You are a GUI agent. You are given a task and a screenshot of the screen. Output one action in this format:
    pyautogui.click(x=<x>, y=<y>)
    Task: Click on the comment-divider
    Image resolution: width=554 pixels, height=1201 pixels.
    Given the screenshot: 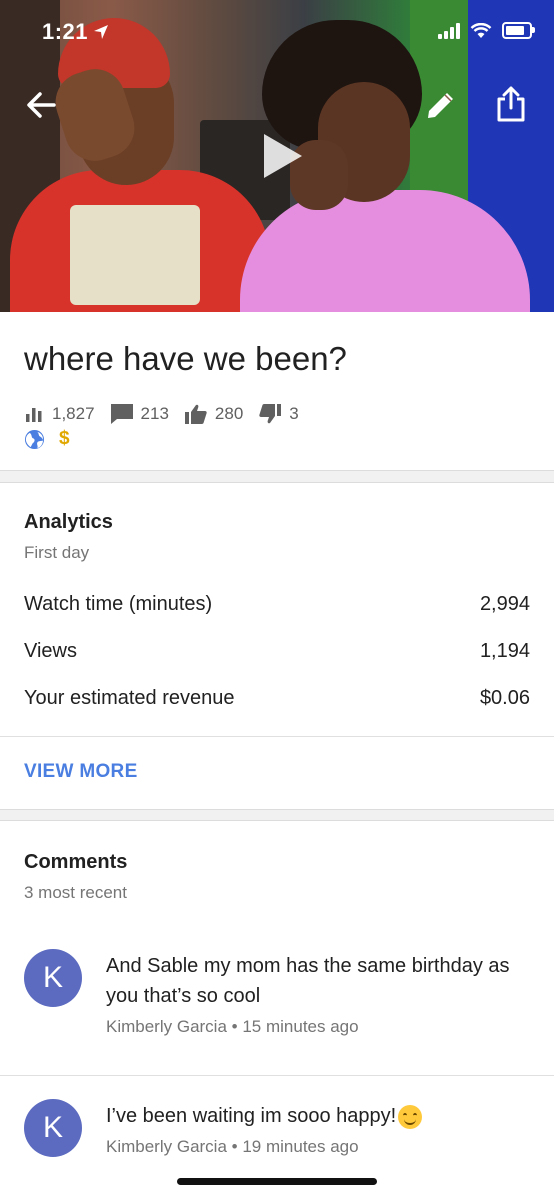 What is the action you would take?
    pyautogui.click(x=277, y=1075)
    